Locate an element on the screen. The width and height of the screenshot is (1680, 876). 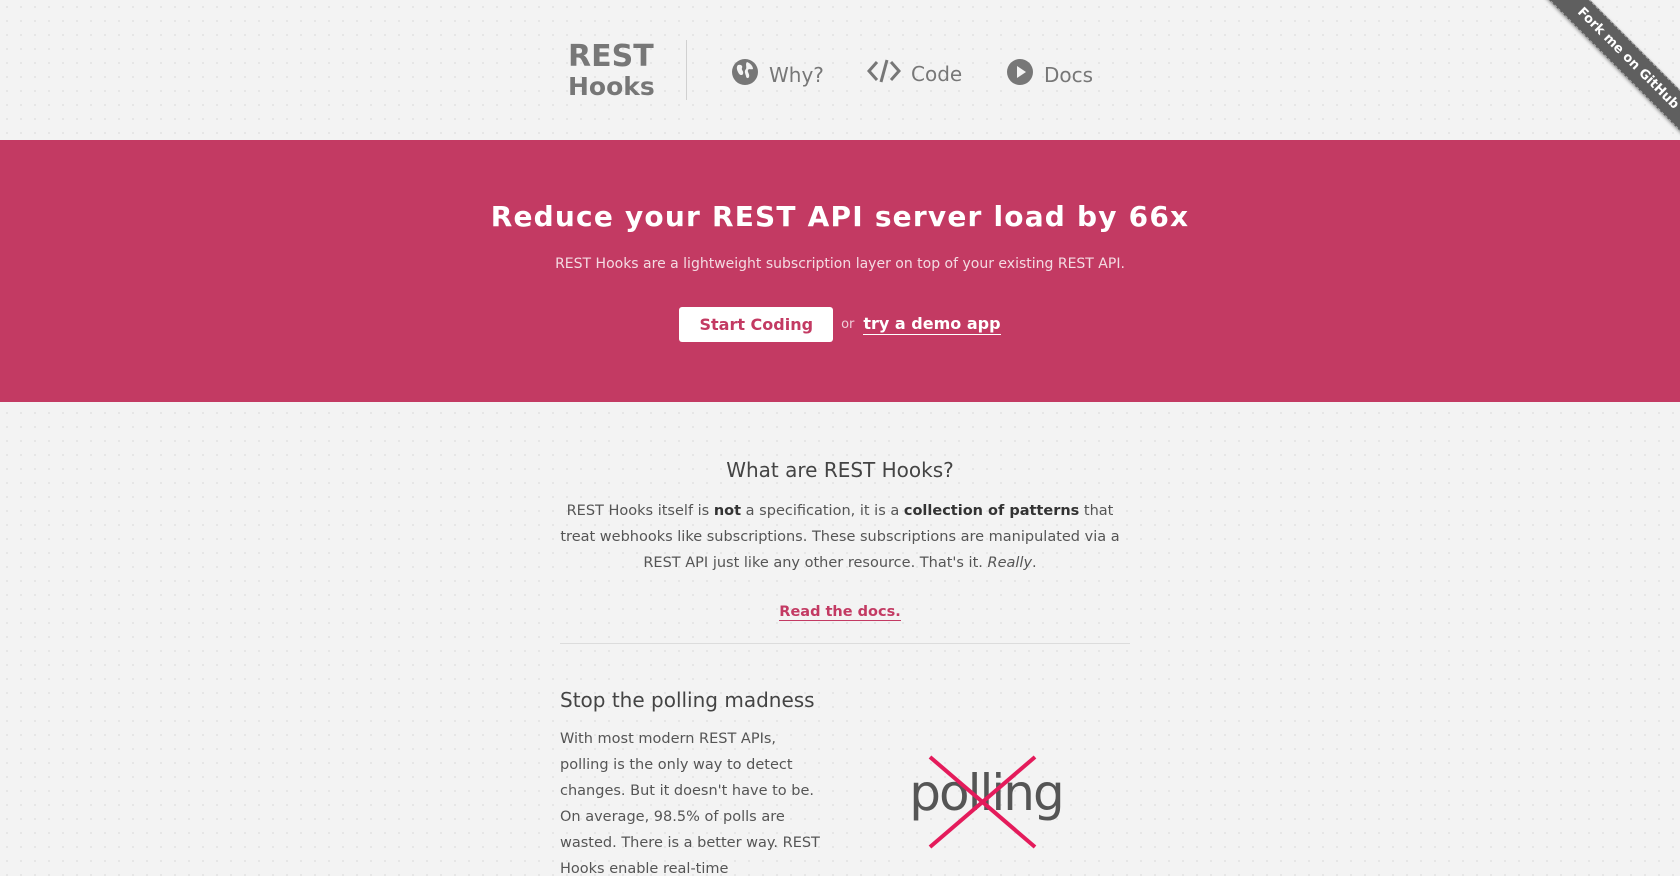
intro-text-1: REST Hooks itself is is located at coordinates (640, 511).